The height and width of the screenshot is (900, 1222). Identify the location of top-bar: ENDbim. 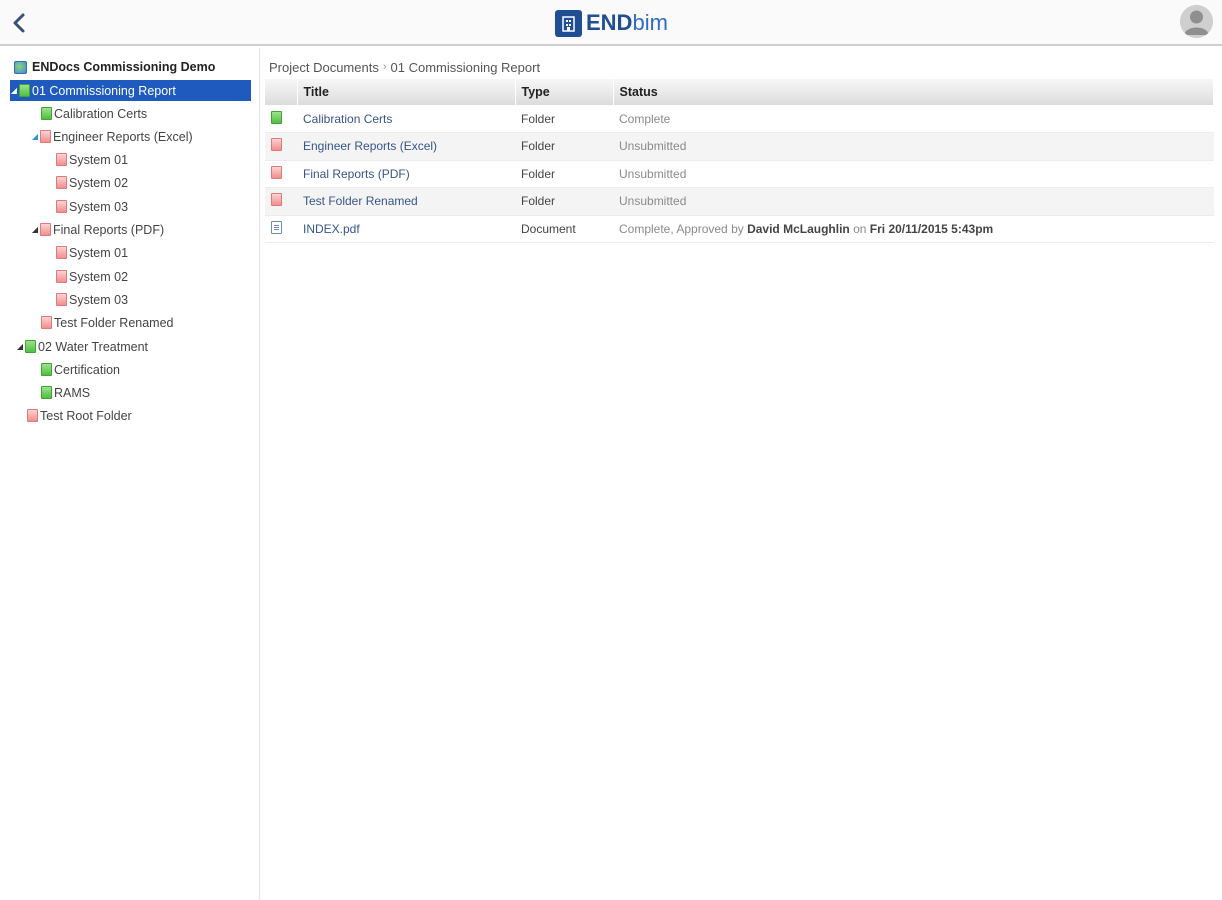
(611, 23).